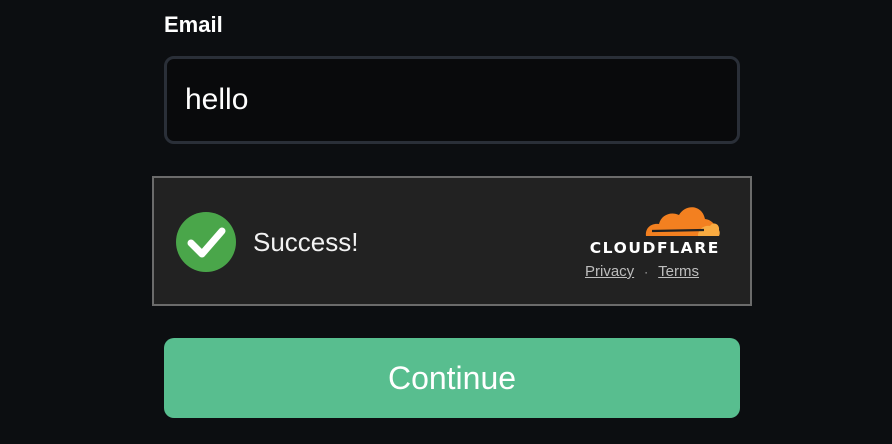 The width and height of the screenshot is (892, 444). I want to click on cloudflare-wordmark: CLOUDFLARE, so click(654, 248).